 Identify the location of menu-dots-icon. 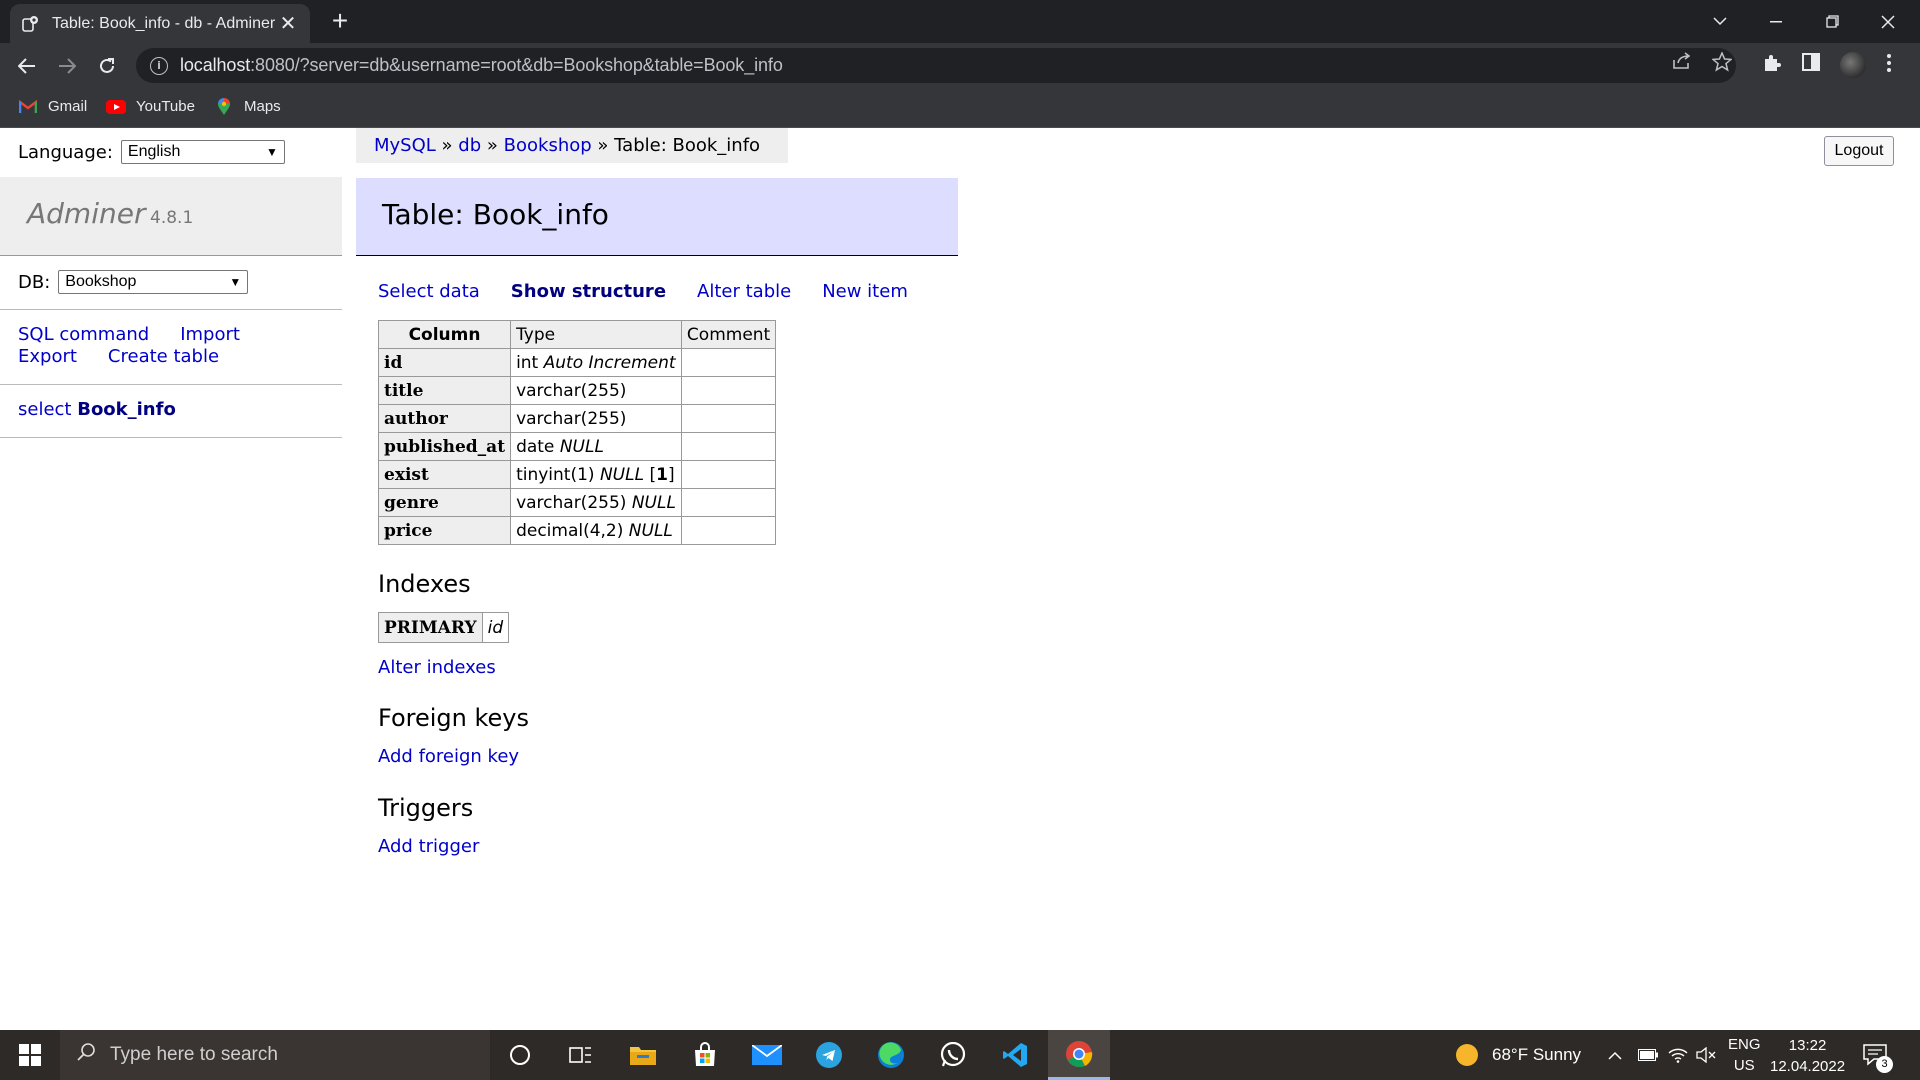
(1889, 65).